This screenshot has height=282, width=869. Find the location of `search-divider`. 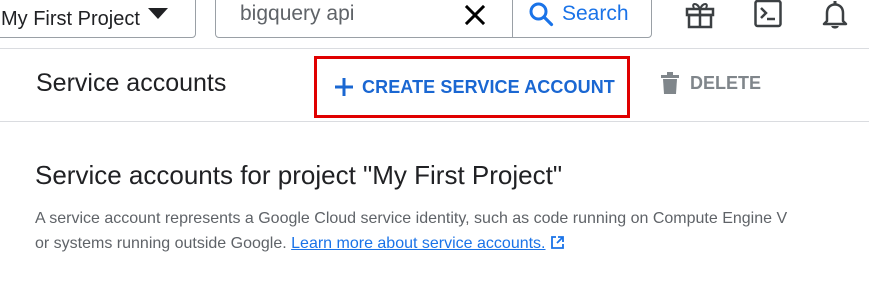

search-divider is located at coordinates (512, 18).